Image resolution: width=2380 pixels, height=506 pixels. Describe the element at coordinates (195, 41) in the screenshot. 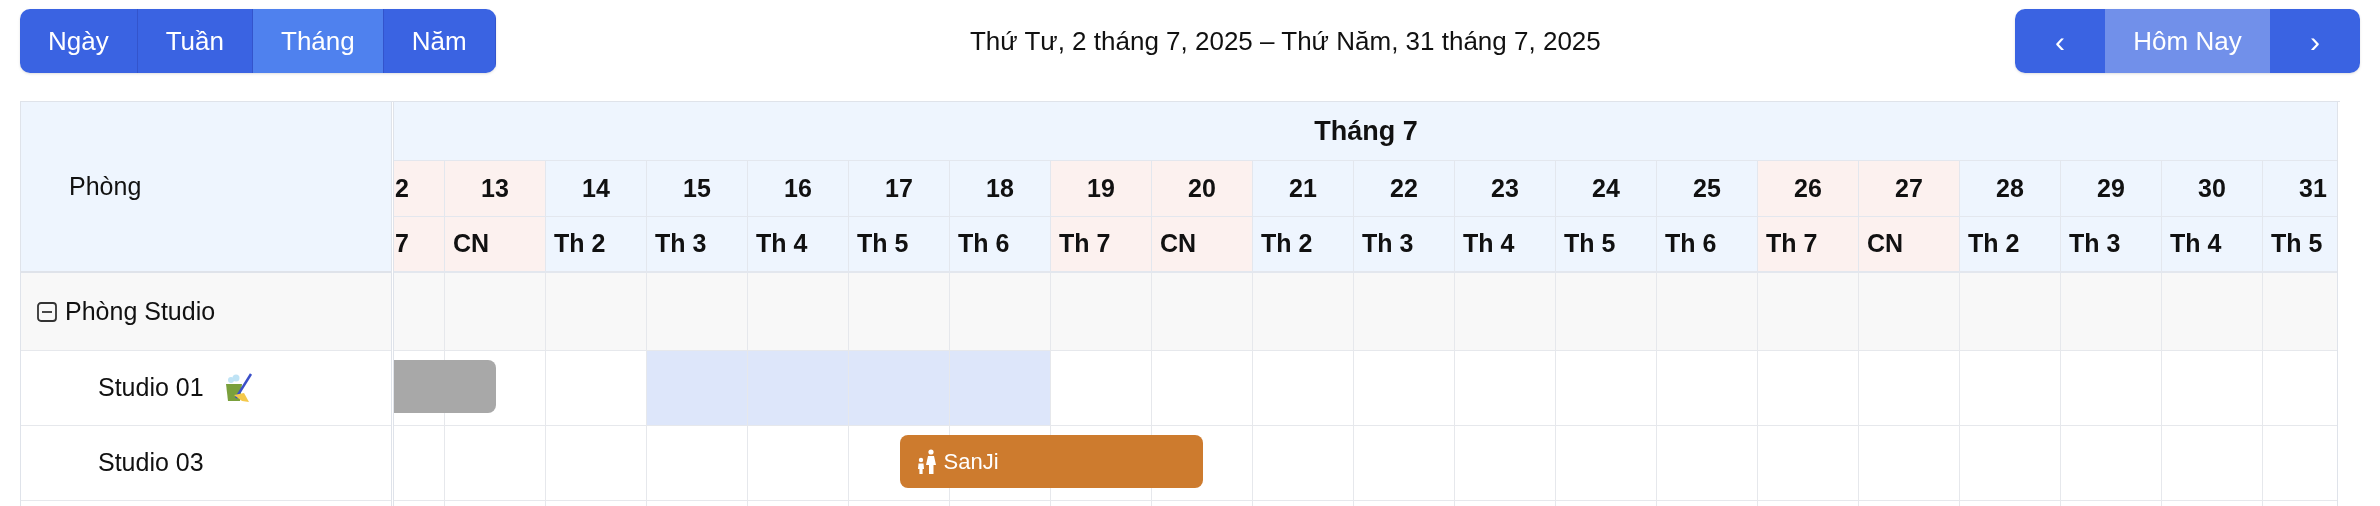

I see `view-tab: Tuần` at that location.